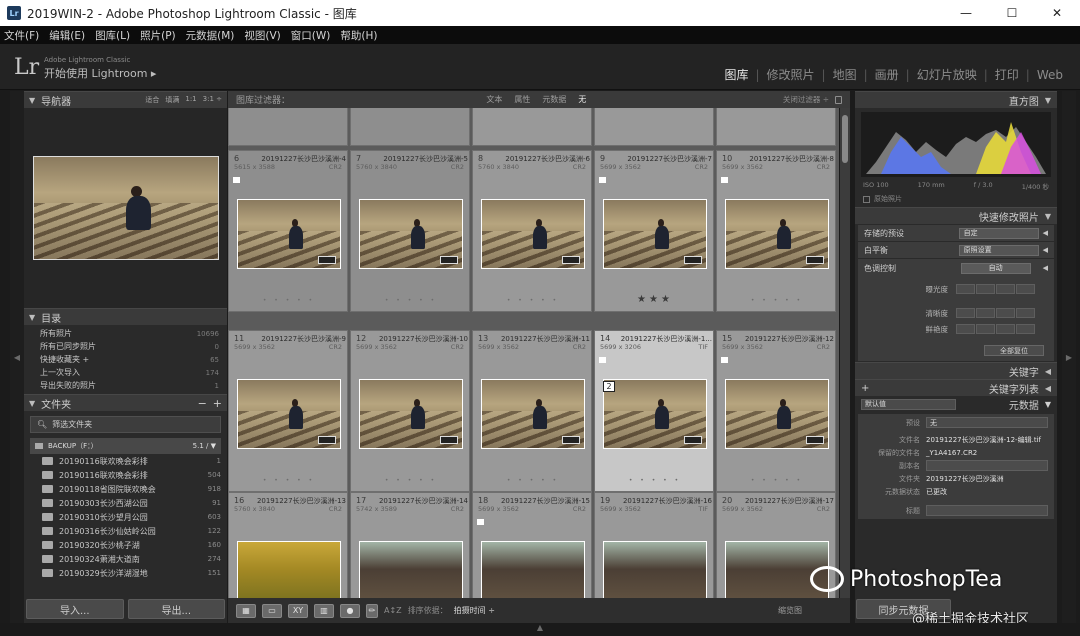 This screenshot has width=1080, height=636. I want to click on menu-library: 图库(L), so click(112, 35).